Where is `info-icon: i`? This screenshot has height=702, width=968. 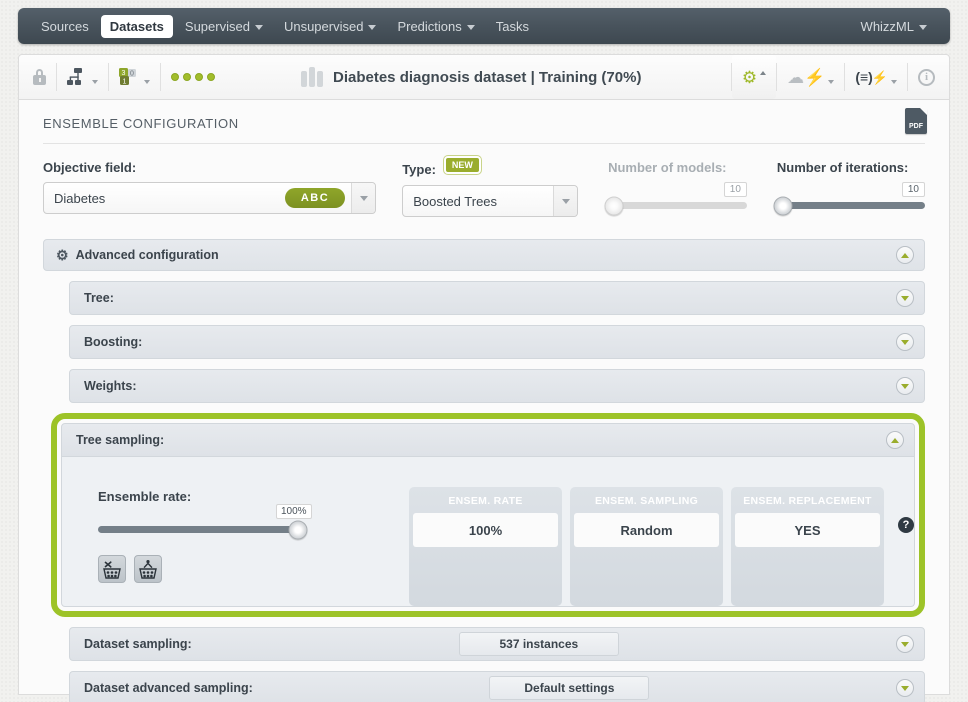 info-icon: i is located at coordinates (926, 77).